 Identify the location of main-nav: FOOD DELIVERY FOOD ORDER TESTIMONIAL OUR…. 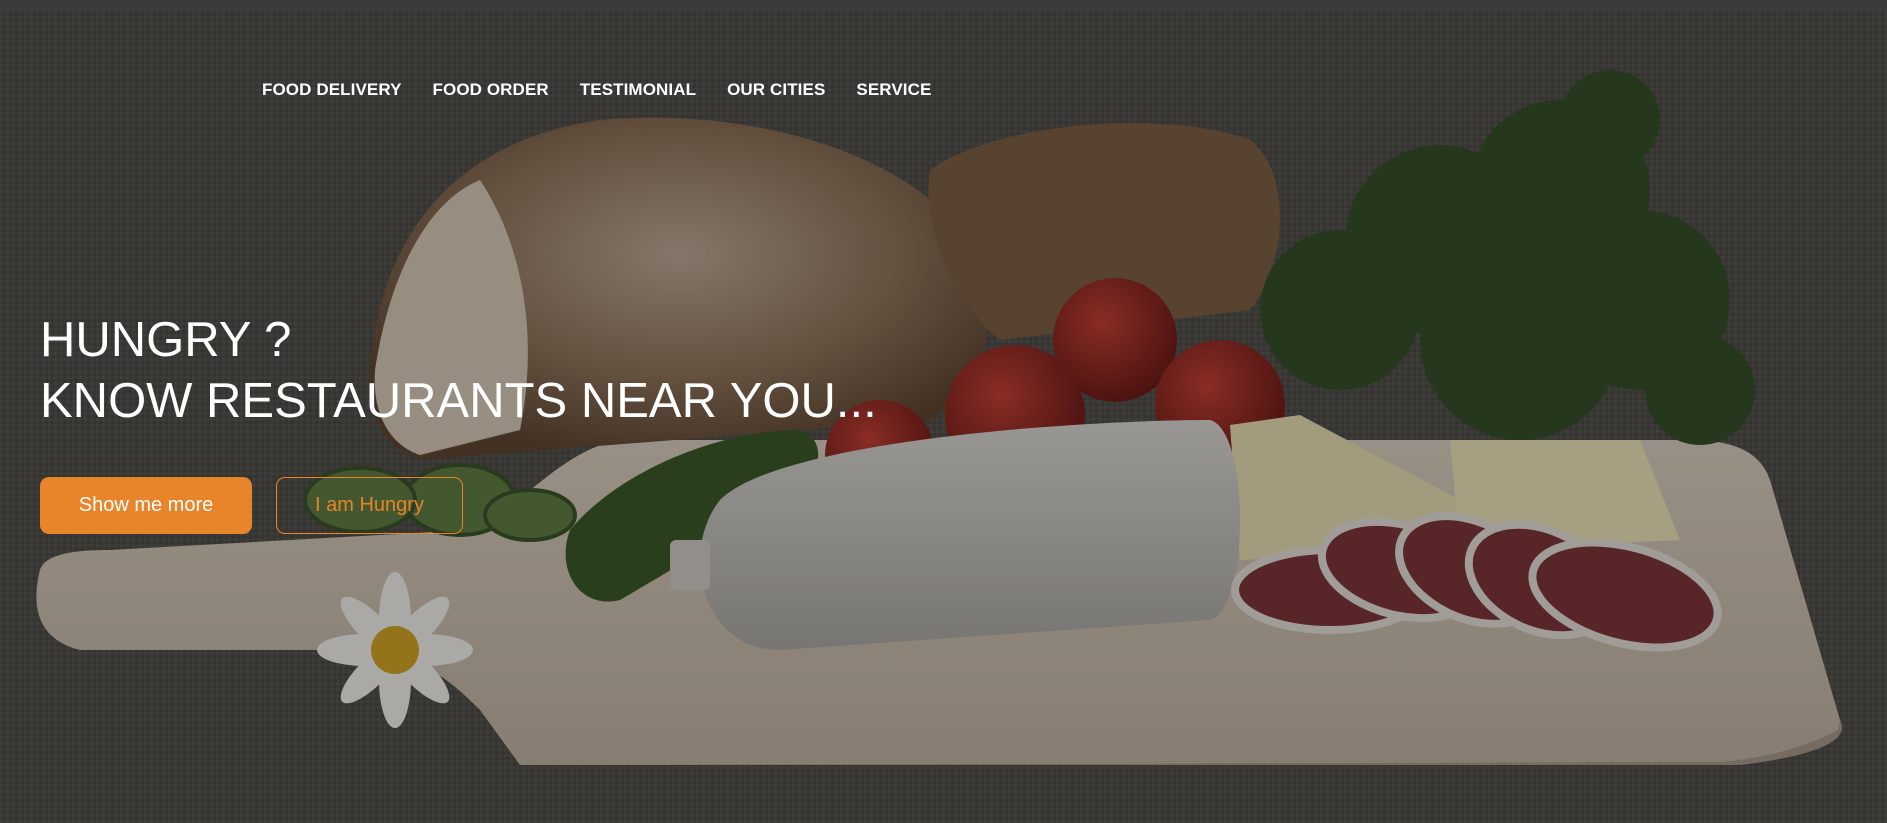
(596, 90).